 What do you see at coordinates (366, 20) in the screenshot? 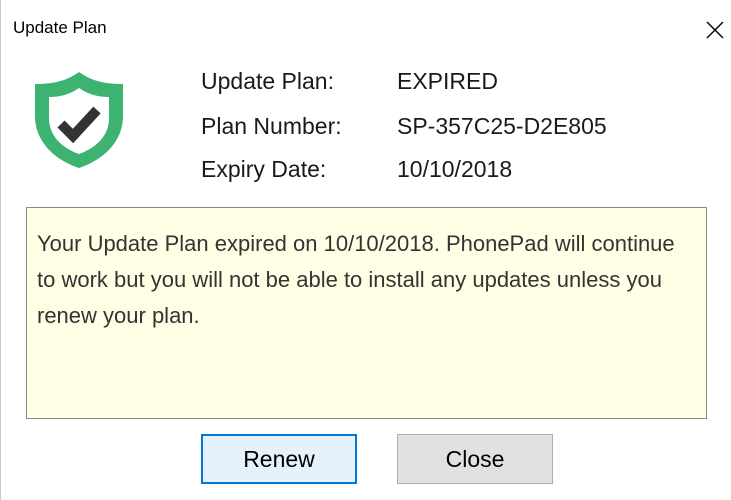
I see `title-bar: Update Plan` at bounding box center [366, 20].